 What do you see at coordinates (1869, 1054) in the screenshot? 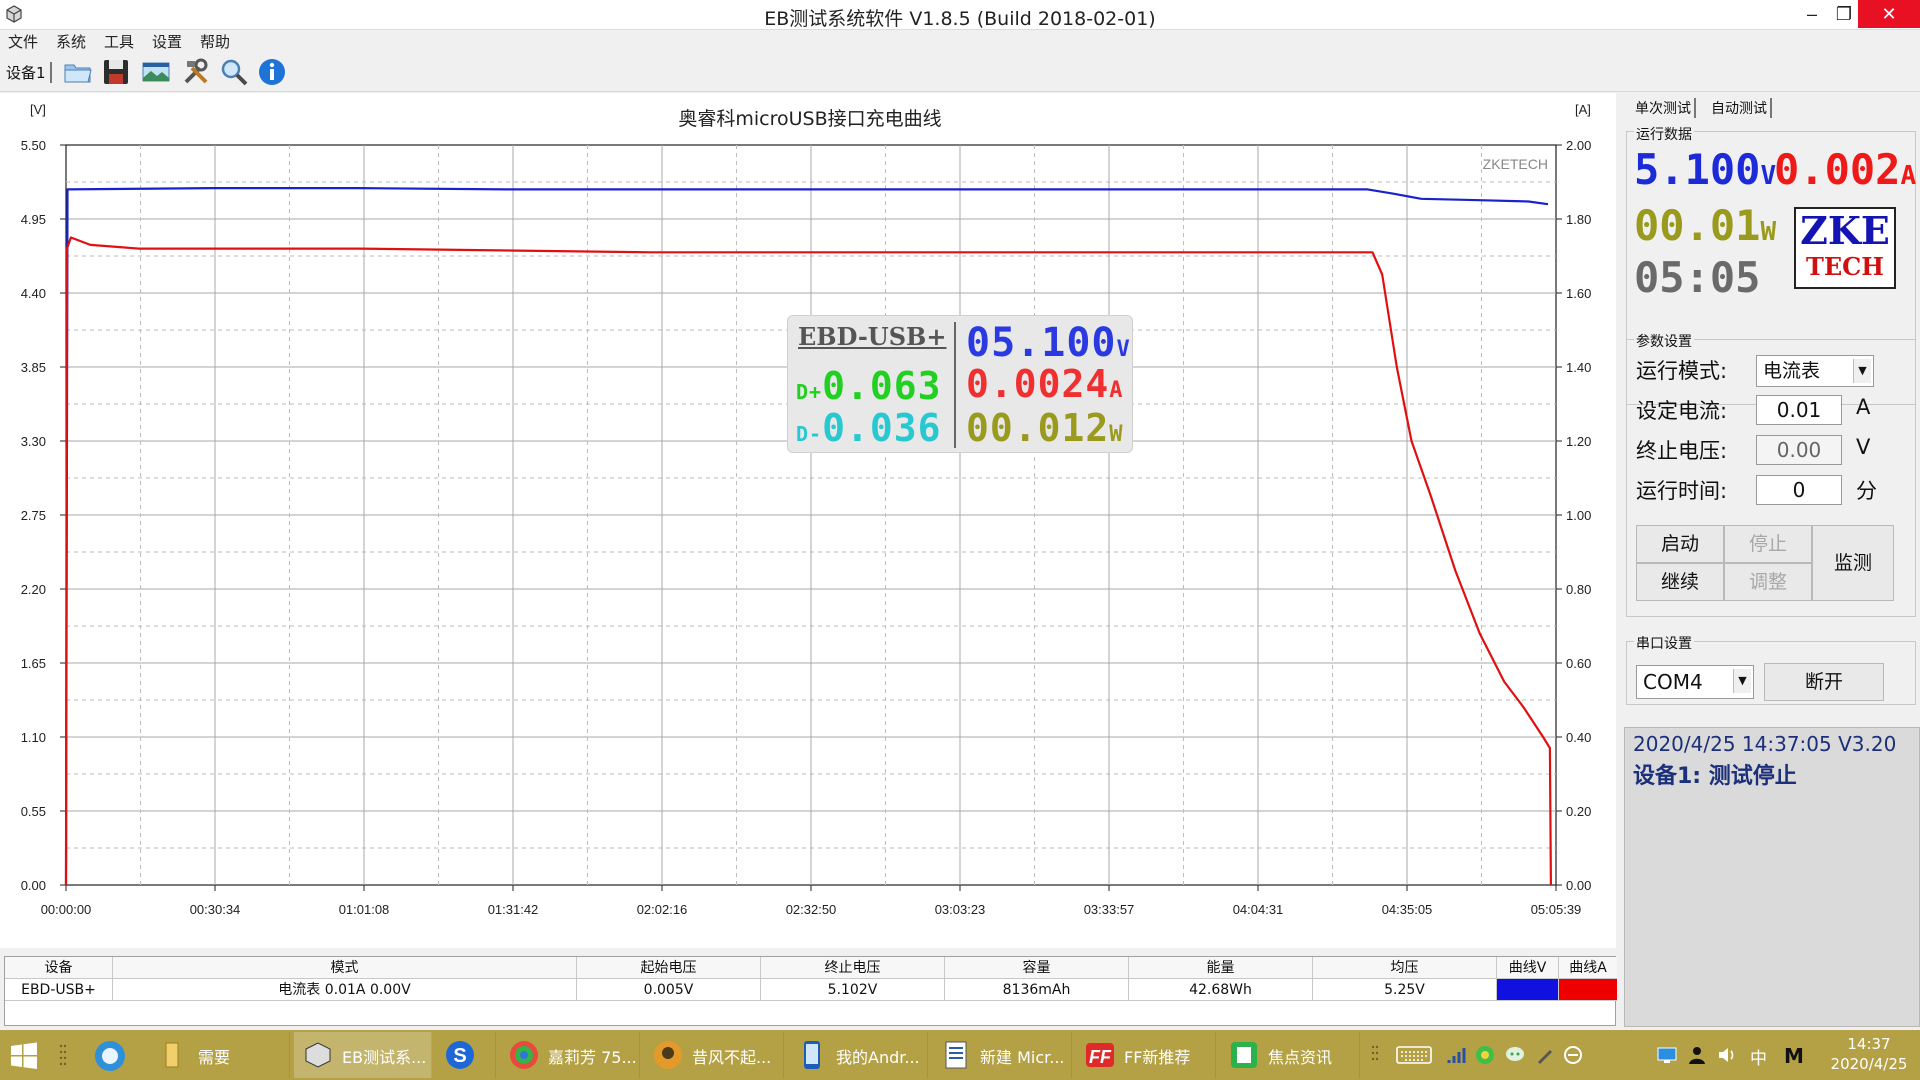
I see `taskbar-clock: 14:37 2020/4/25` at bounding box center [1869, 1054].